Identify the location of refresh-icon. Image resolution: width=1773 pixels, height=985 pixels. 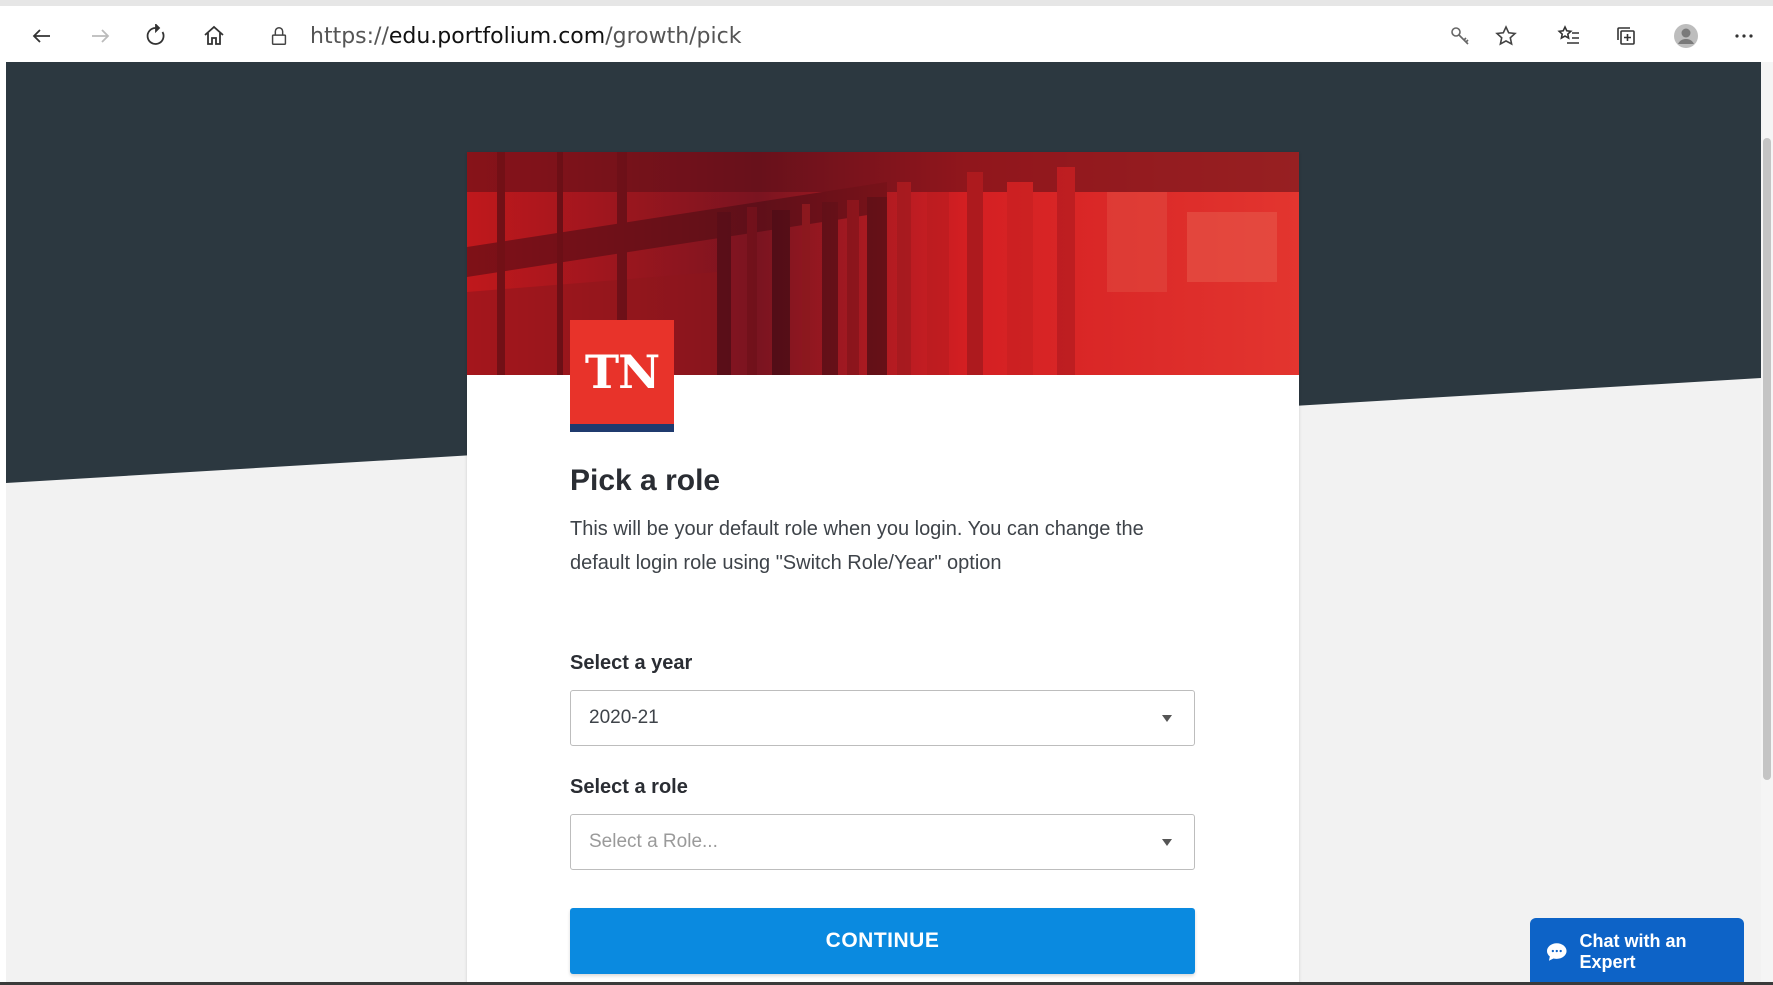
(156, 36).